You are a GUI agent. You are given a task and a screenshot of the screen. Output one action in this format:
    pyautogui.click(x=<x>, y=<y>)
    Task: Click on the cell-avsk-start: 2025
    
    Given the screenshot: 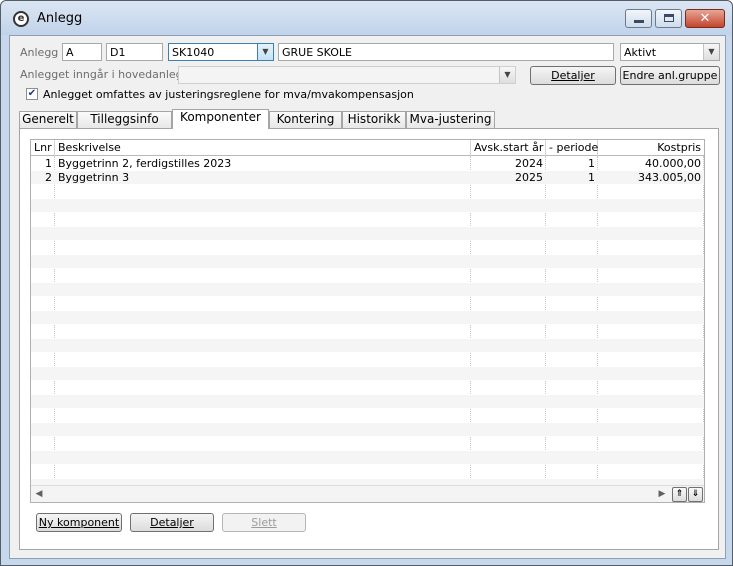 What is the action you would take?
    pyautogui.click(x=529, y=177)
    